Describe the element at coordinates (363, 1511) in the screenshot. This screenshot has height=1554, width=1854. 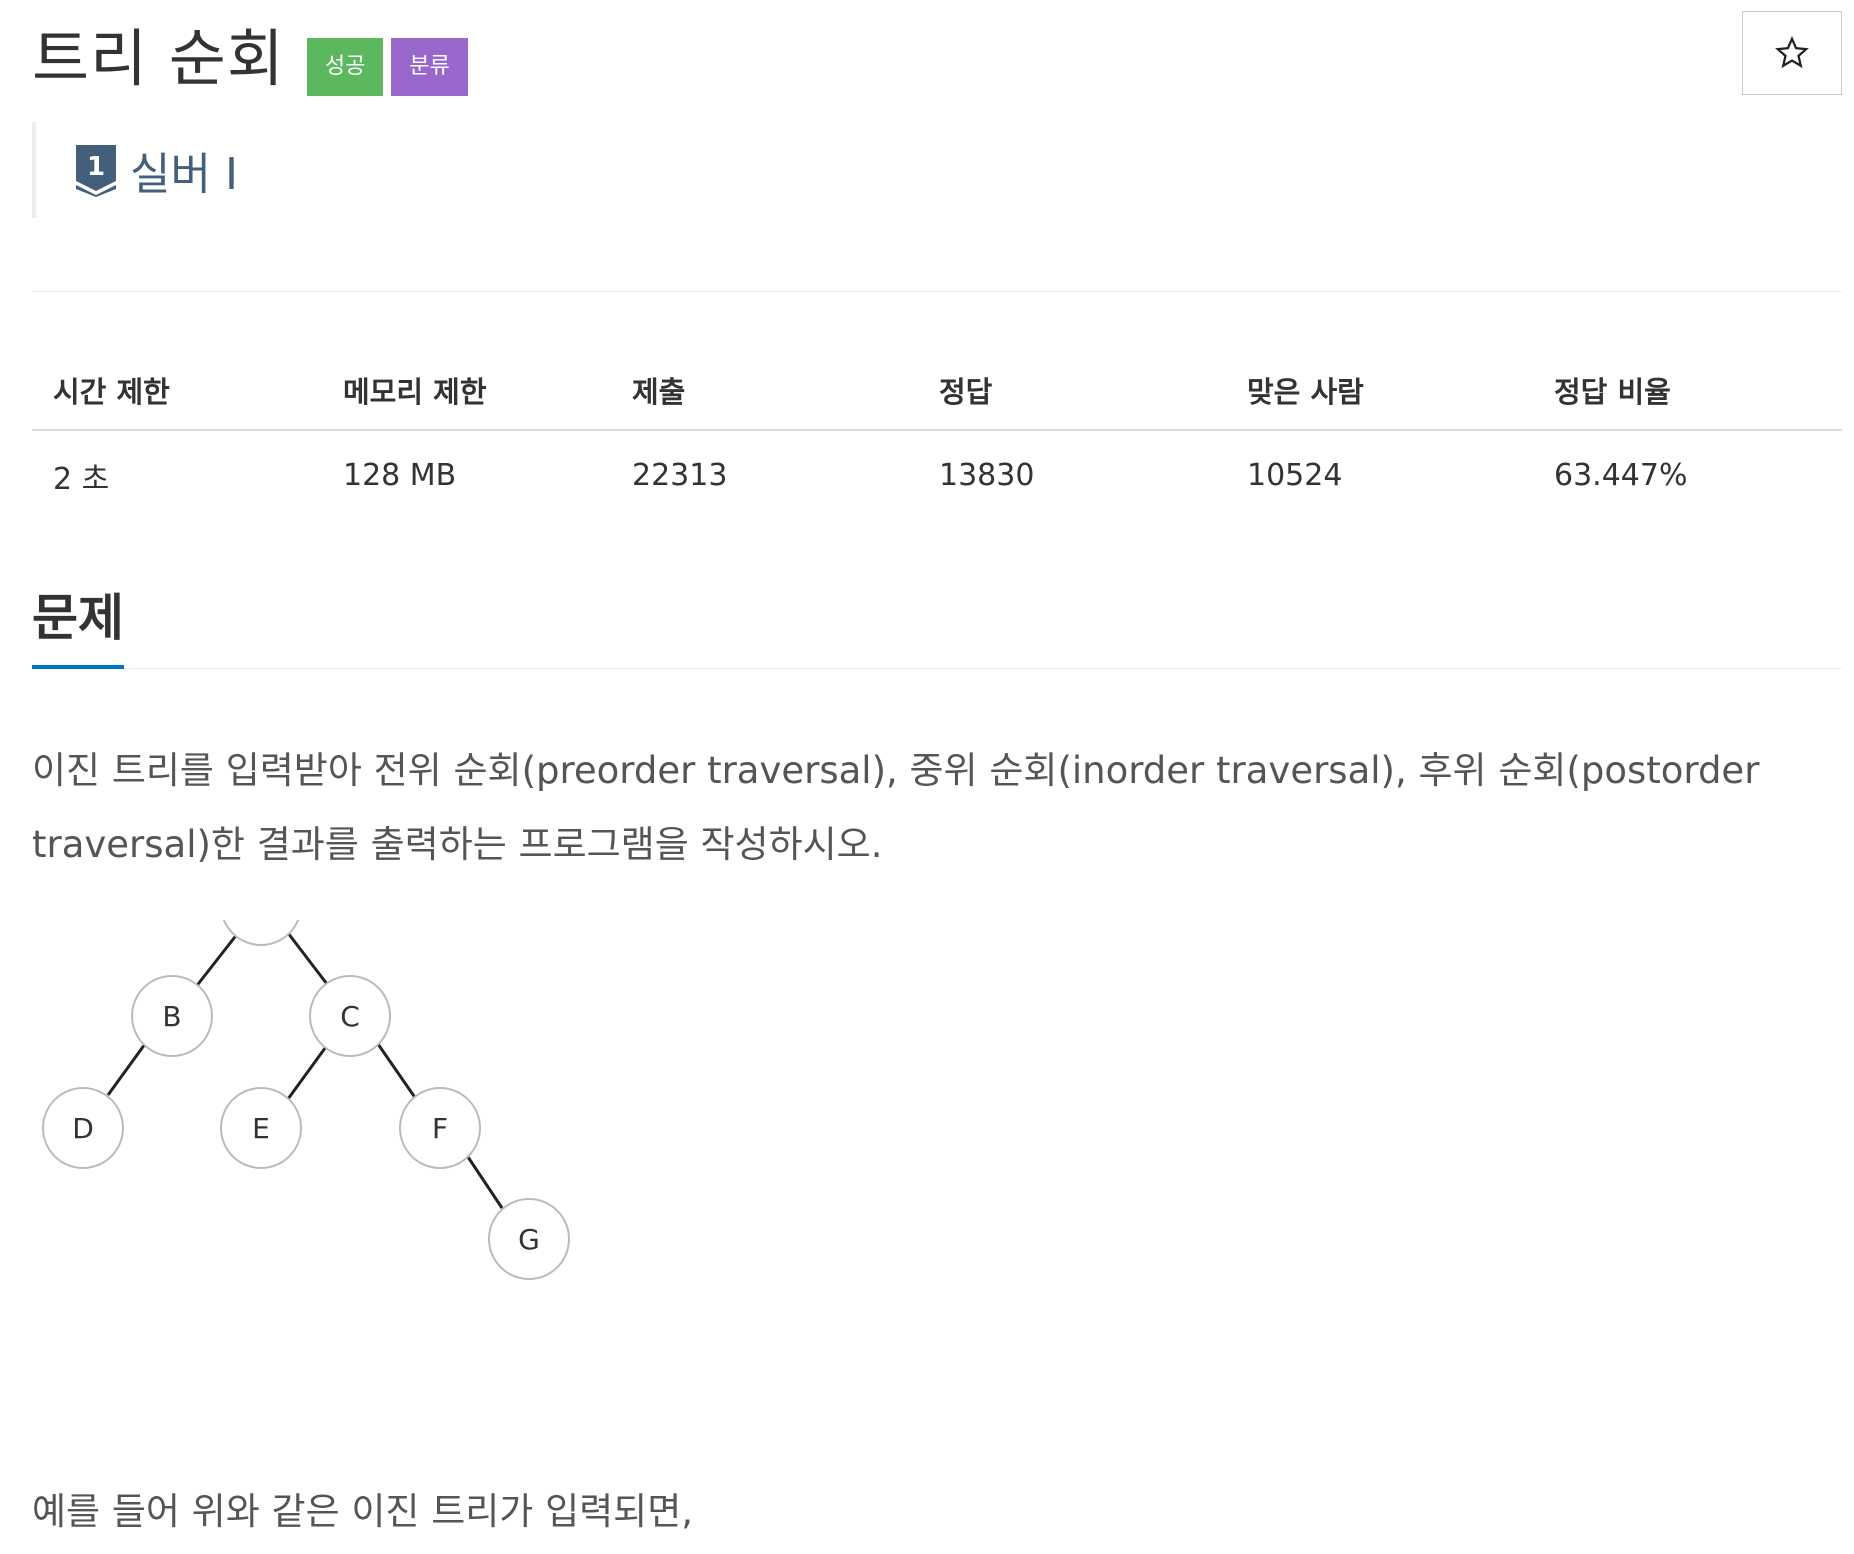
I see `example-intro: 예를 들어 위와 같은 이진 트리가 입력되면,` at that location.